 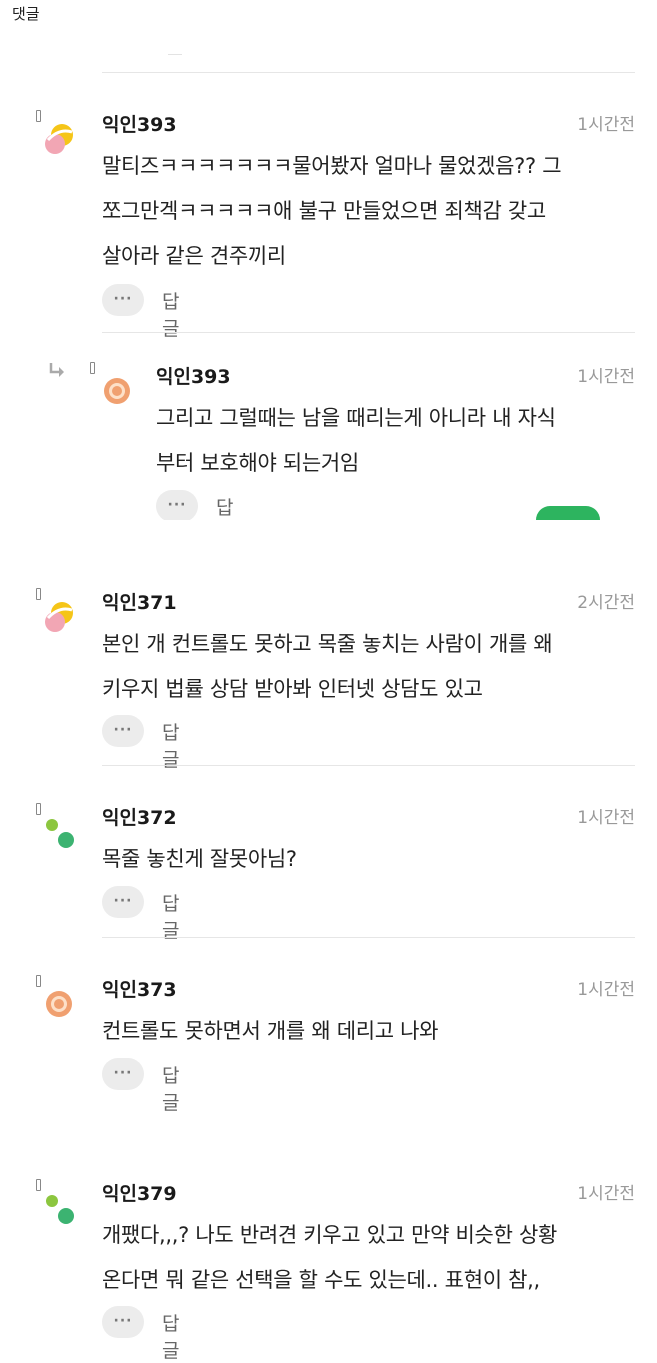 I want to click on reply-button: 답답글, so click(x=224, y=506).